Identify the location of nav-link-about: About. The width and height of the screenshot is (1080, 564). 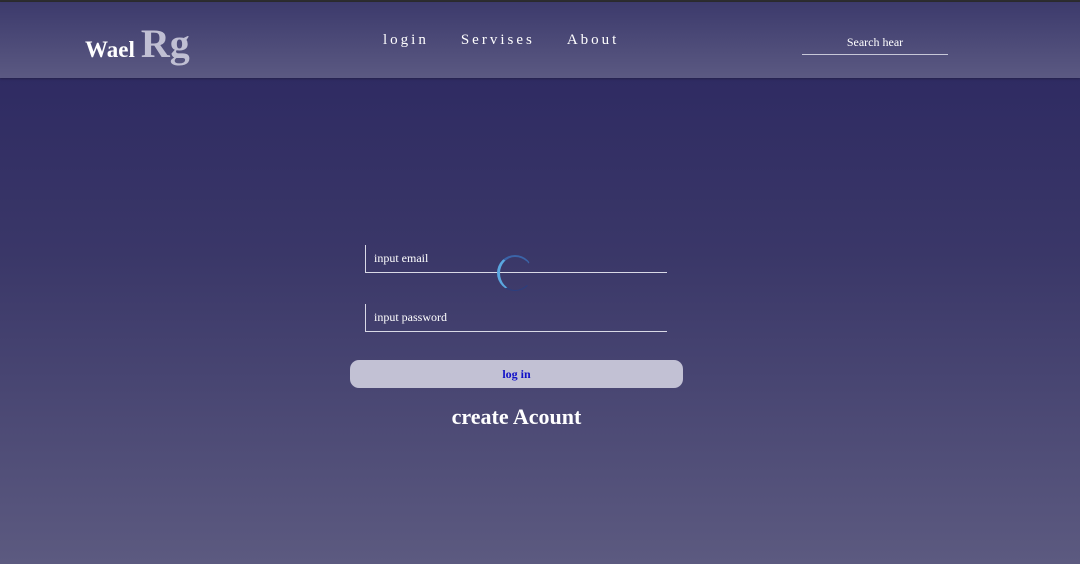
(593, 40).